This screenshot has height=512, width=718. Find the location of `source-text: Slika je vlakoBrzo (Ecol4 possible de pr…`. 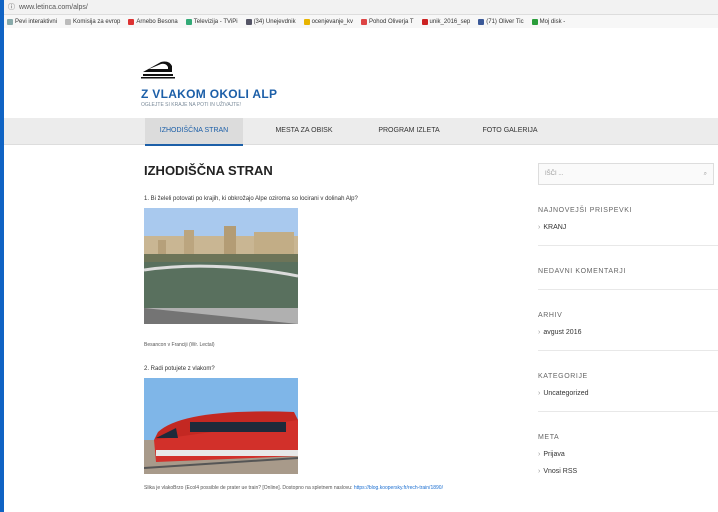

source-text: Slika je vlakoBrzo (Ecol4 possible de pr… is located at coordinates (248, 488).